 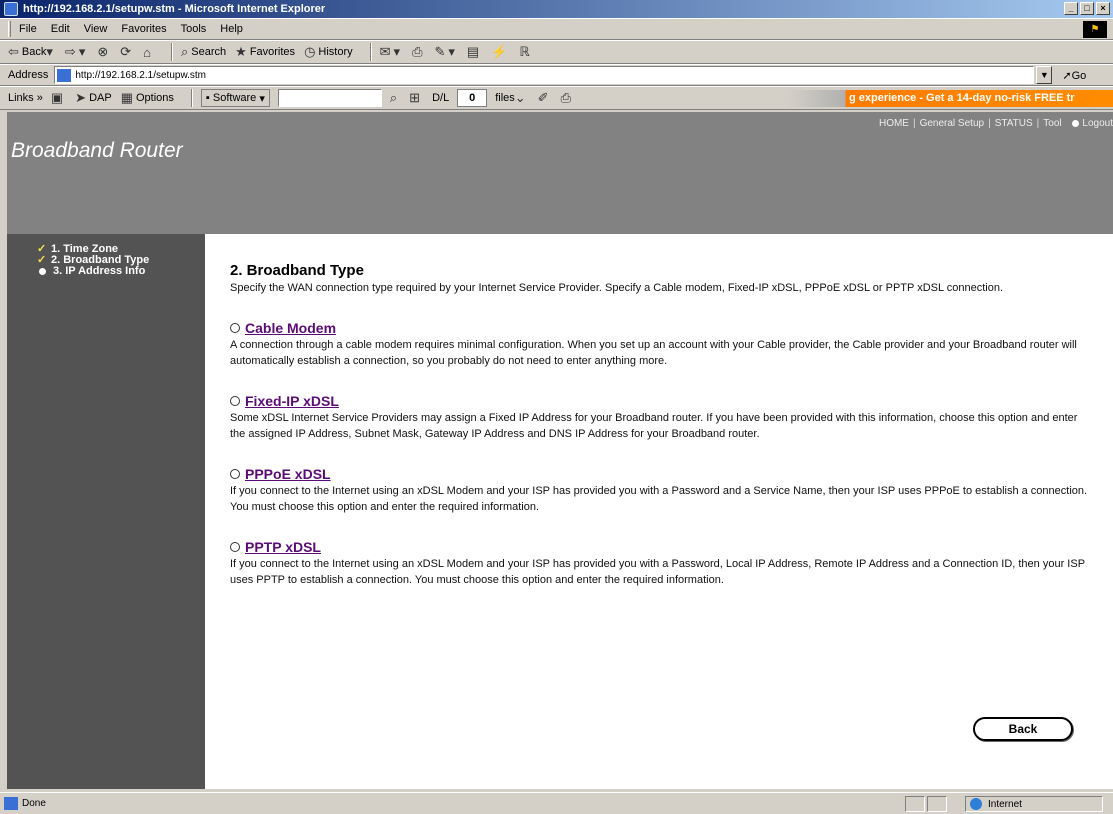 What do you see at coordinates (207, 98) in the screenshot?
I see `software-icon: ▪` at bounding box center [207, 98].